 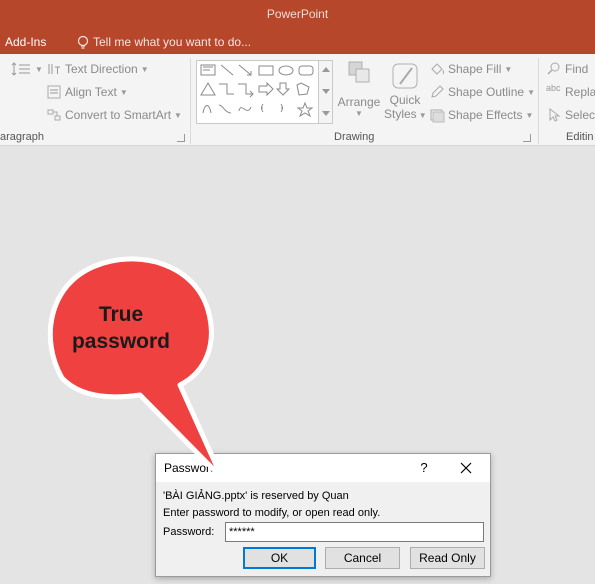 I want to click on editing-group-label: Editin, so click(x=580, y=137).